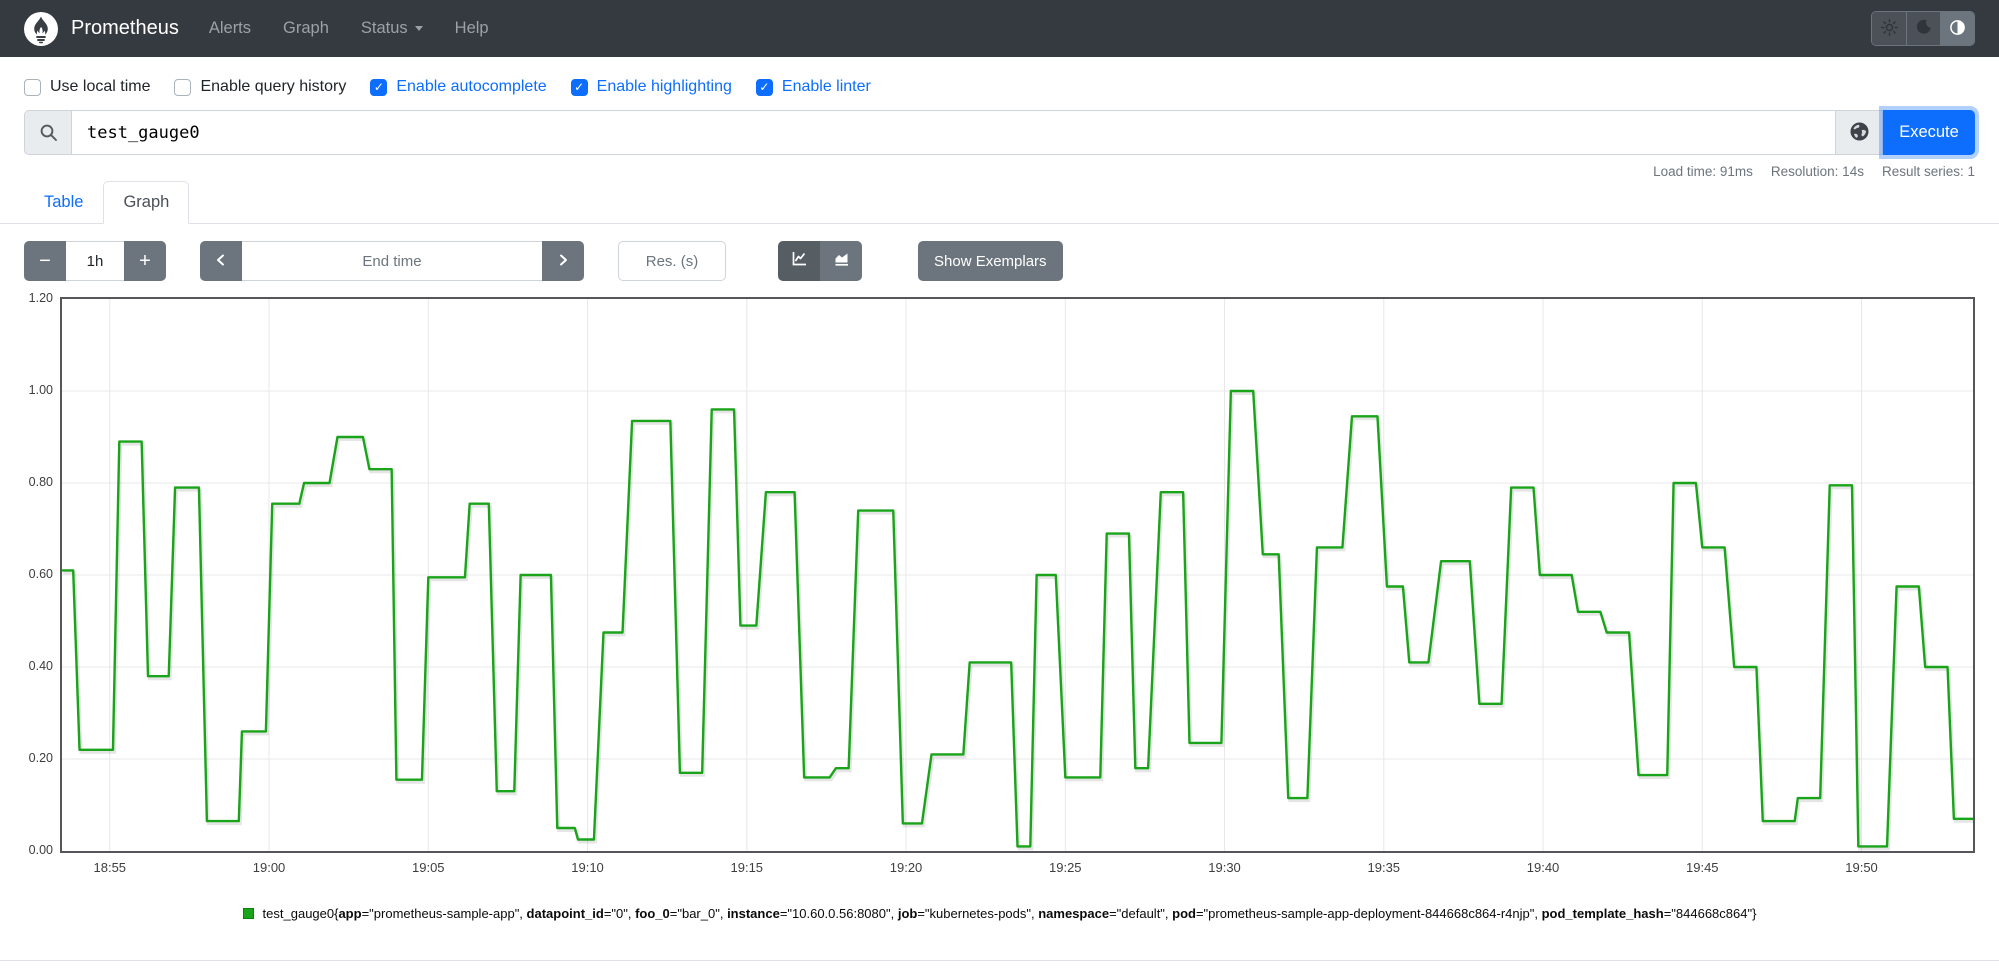 This screenshot has height=980, width=1999. What do you see at coordinates (1702, 867) in the screenshot?
I see `x-axis-tick-label: 19:45` at bounding box center [1702, 867].